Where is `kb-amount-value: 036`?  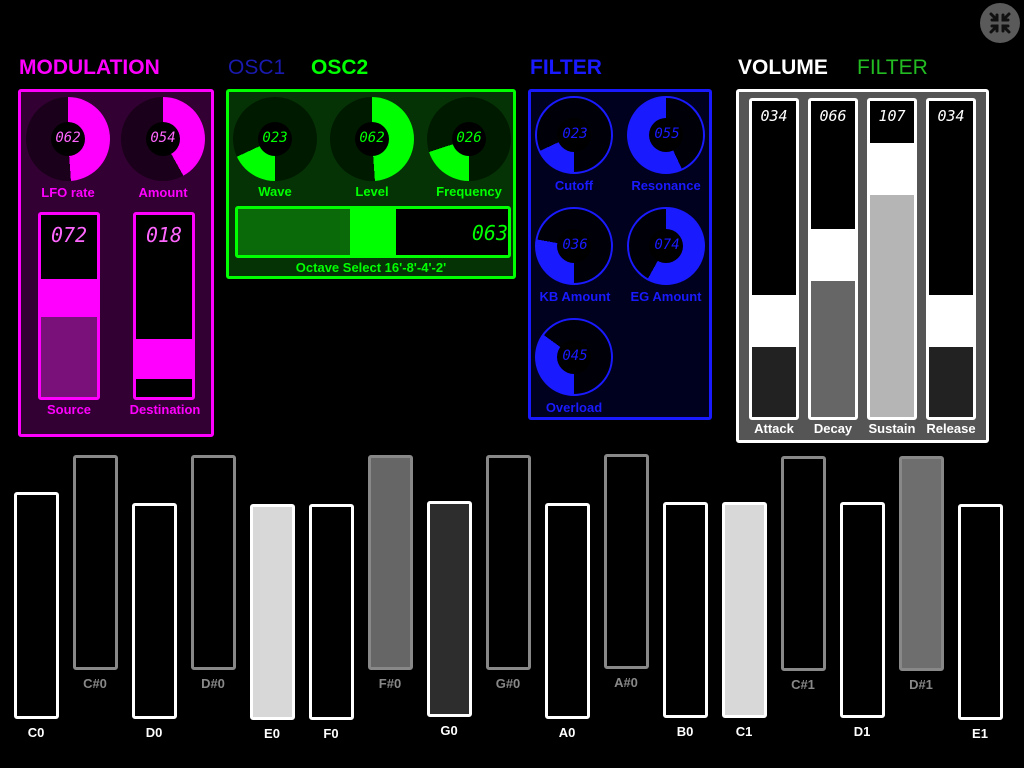 kb-amount-value: 036 is located at coordinates (575, 245).